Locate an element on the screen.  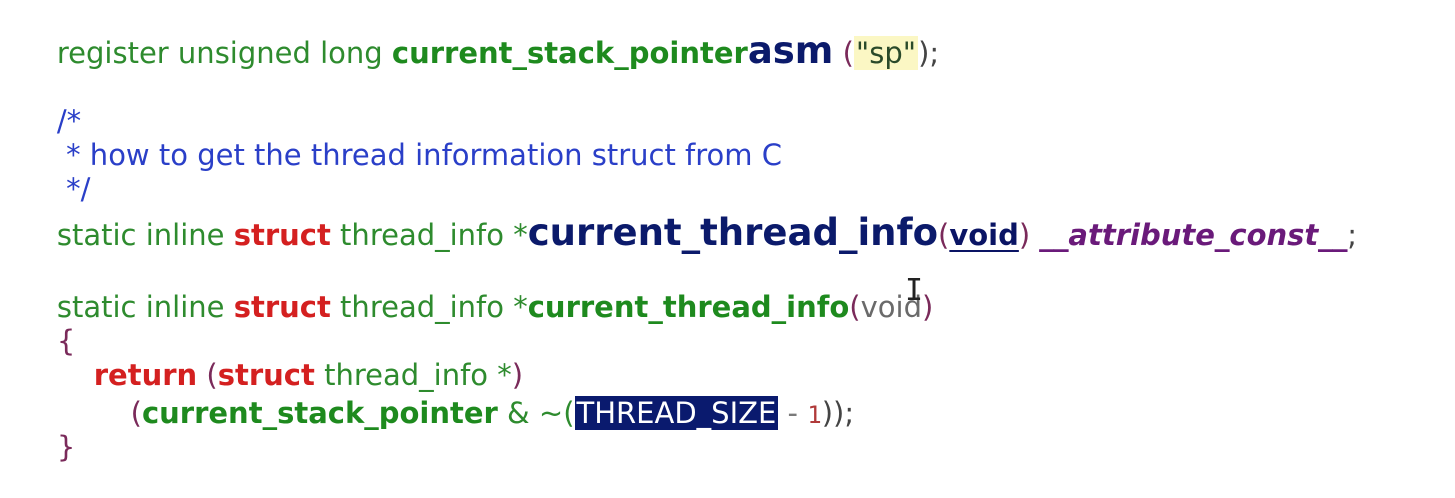
token-brace: } is located at coordinates (66, 447).